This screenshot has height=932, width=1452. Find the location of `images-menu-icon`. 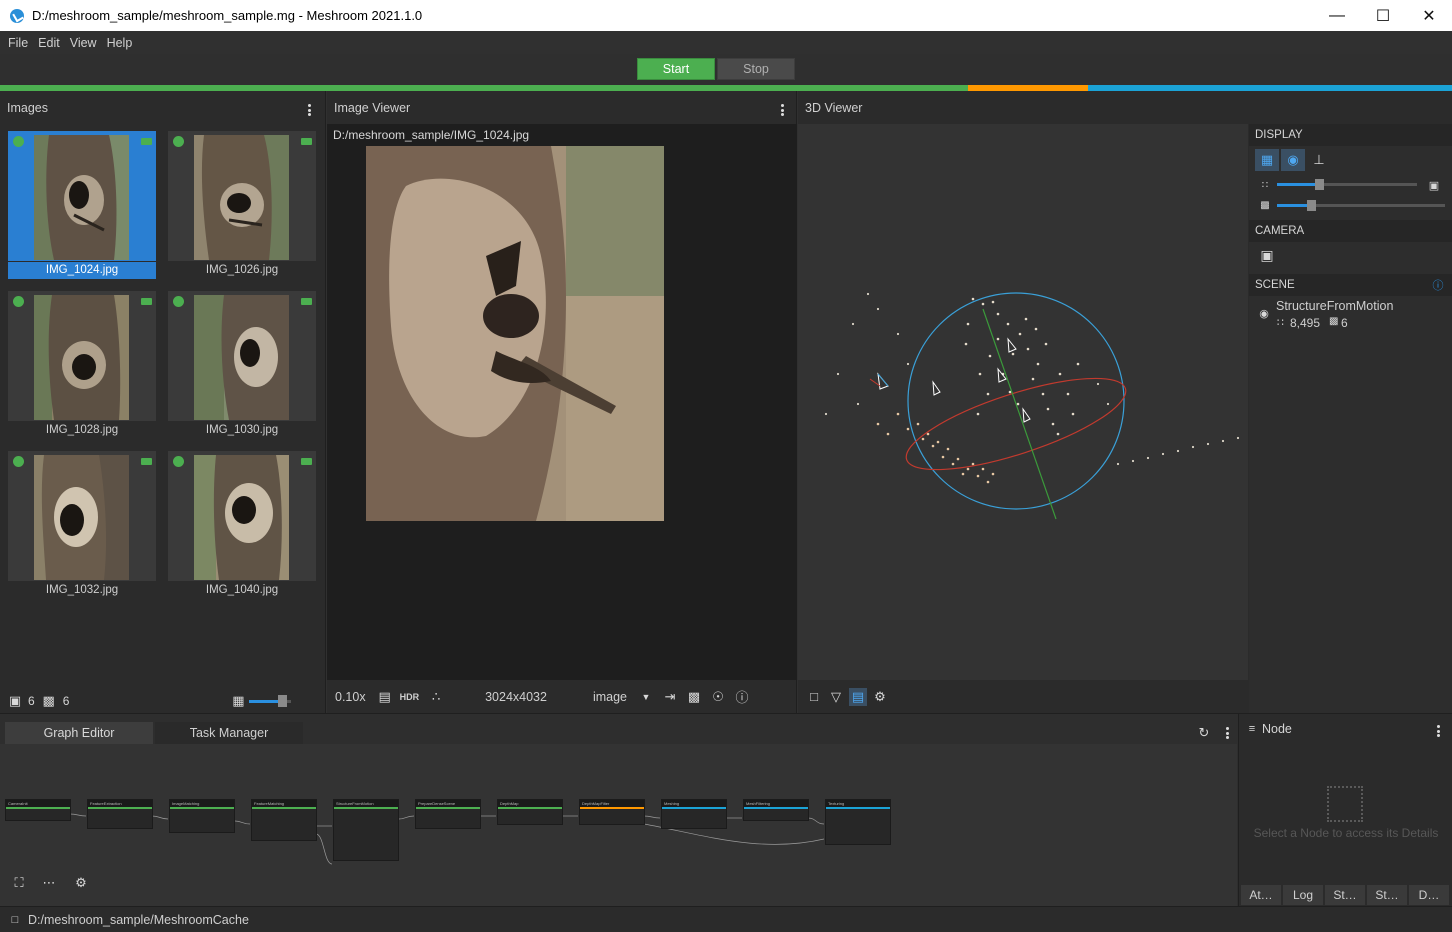

images-menu-icon is located at coordinates (309, 110).